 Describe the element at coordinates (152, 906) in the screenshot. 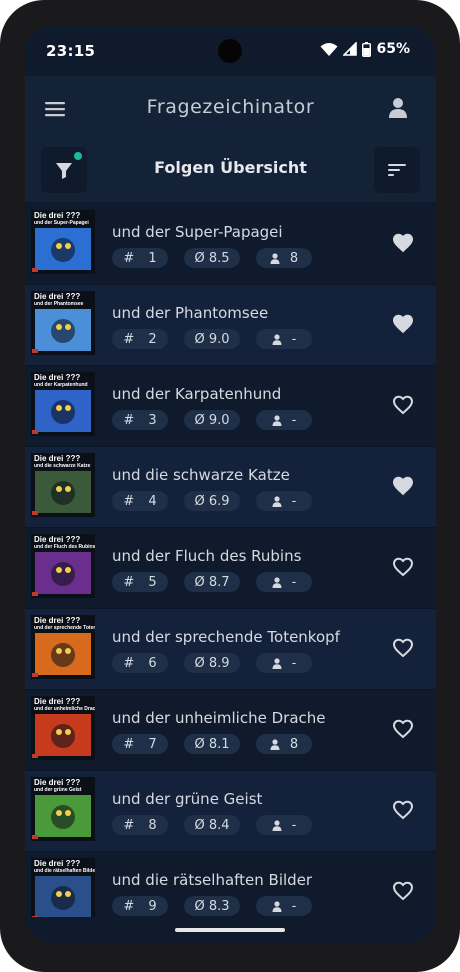

I see `episode-number: 9` at that location.